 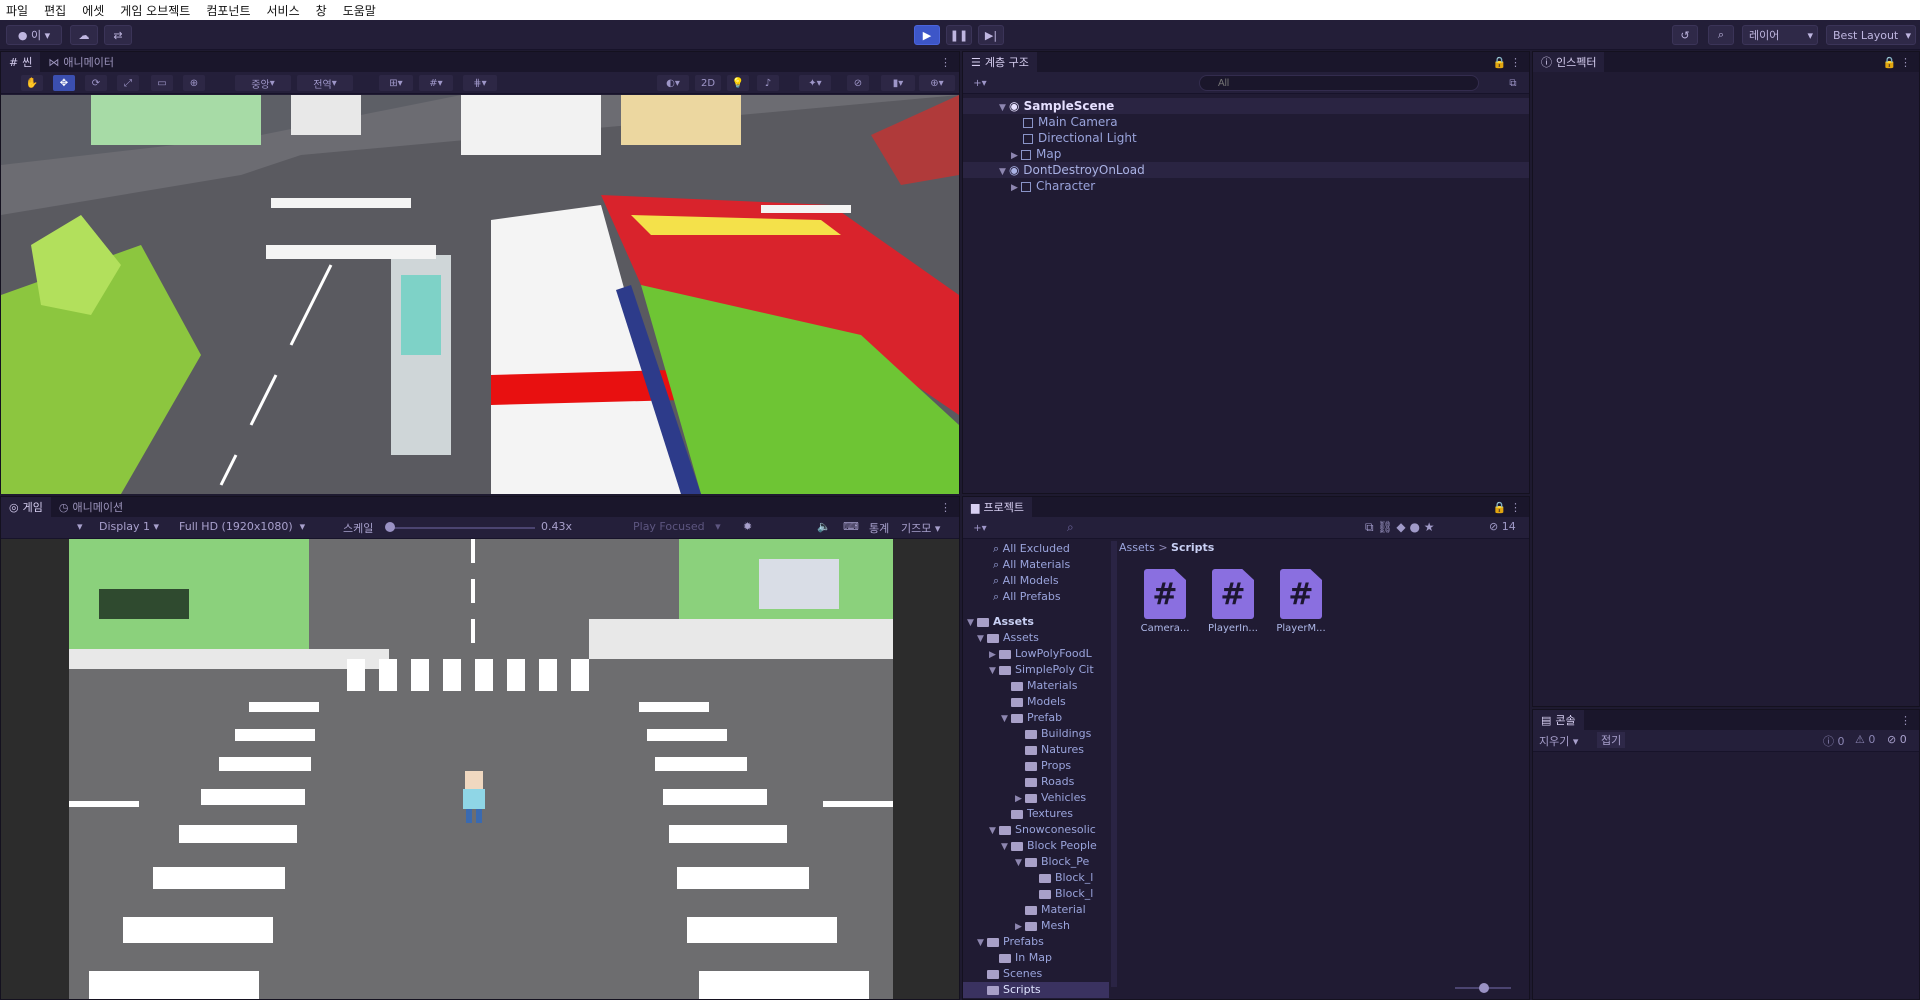 What do you see at coordinates (1246, 122) in the screenshot?
I see `hierarchy-item-main-camera: Main Camera` at bounding box center [1246, 122].